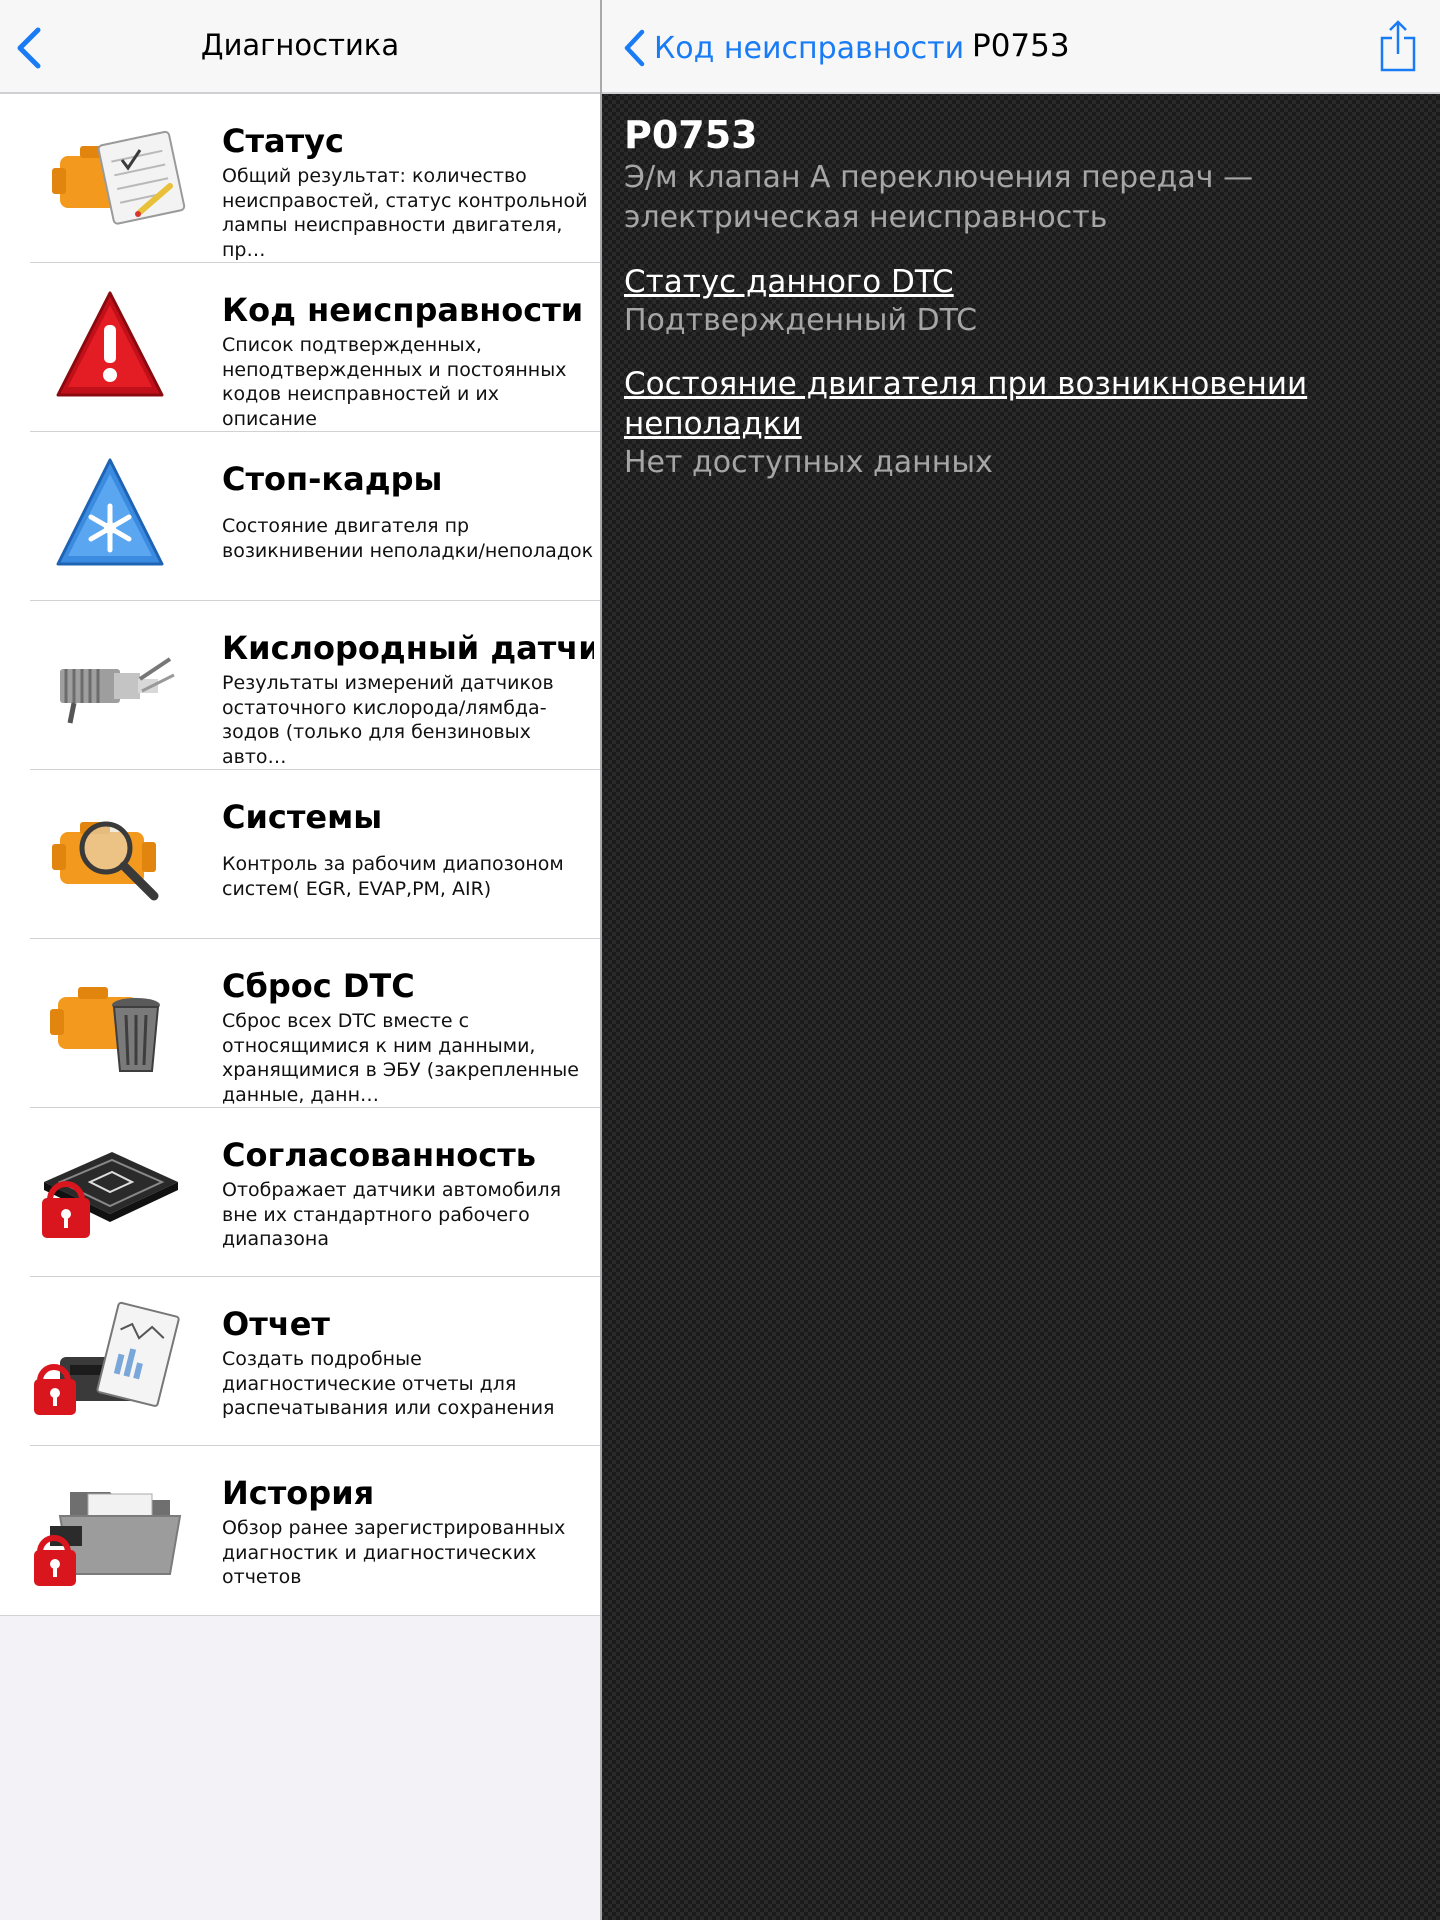  What do you see at coordinates (601, 960) in the screenshot?
I see `split-divider` at bounding box center [601, 960].